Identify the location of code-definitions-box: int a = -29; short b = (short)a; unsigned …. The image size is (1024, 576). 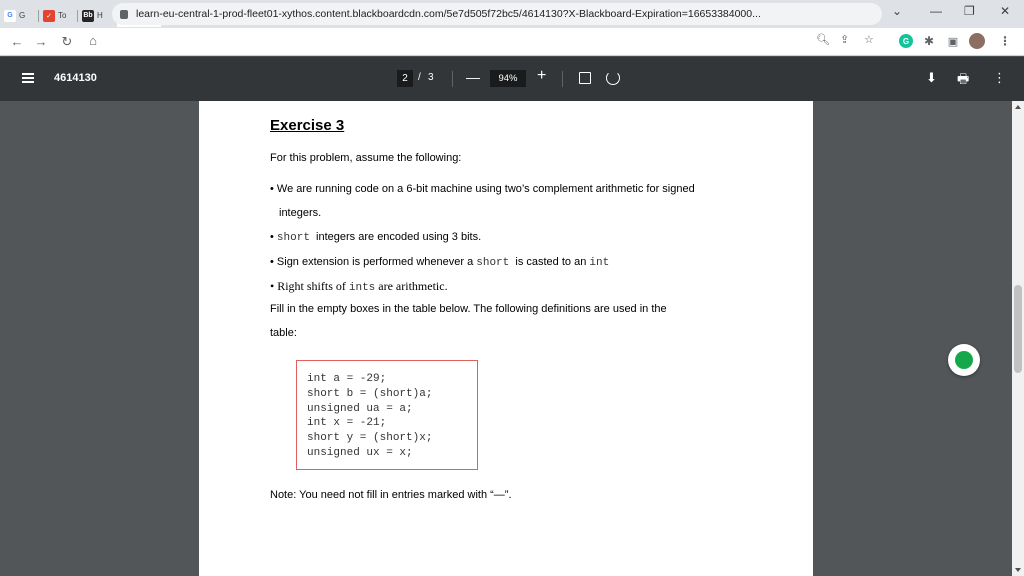
(387, 415).